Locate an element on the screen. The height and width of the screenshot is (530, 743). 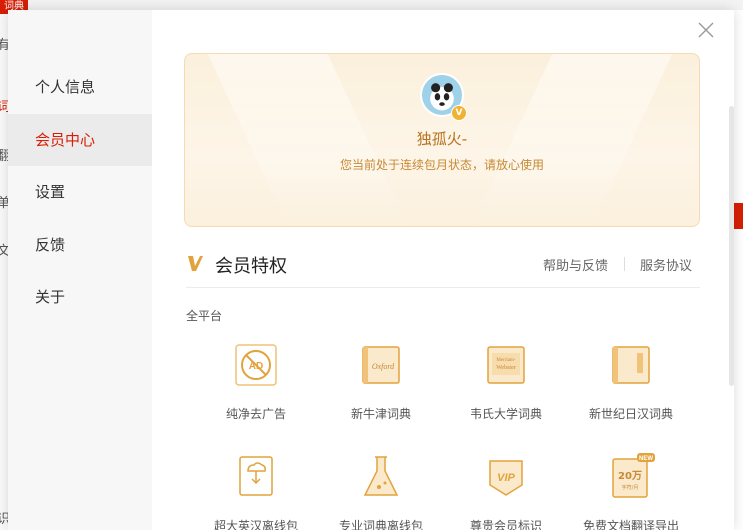
sidebar-item-profile: 个人信息 is located at coordinates (80, 87).